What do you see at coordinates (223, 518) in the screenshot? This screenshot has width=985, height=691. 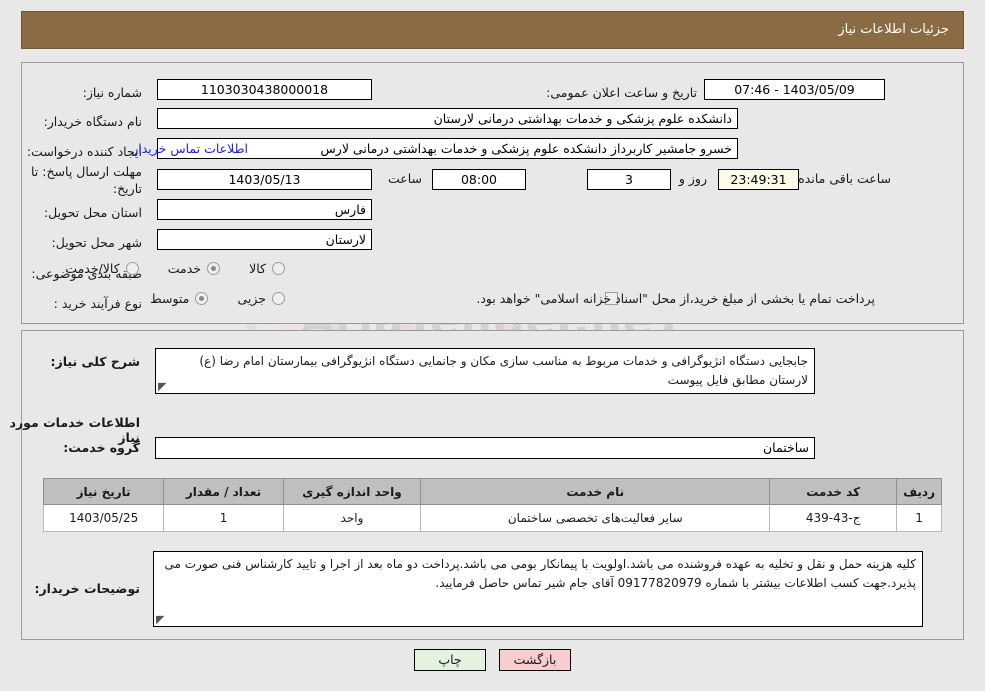 I see `cell-quantity: 1` at bounding box center [223, 518].